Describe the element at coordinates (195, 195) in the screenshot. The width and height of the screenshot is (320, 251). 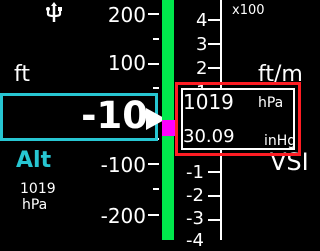
I see `vsi-tick-minus-2: -2` at that location.